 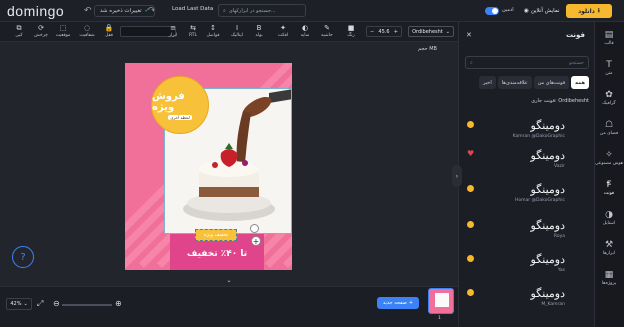 What do you see at coordinates (213, 28) in the screenshot?
I see `spacing-icon: ↕` at bounding box center [213, 28].